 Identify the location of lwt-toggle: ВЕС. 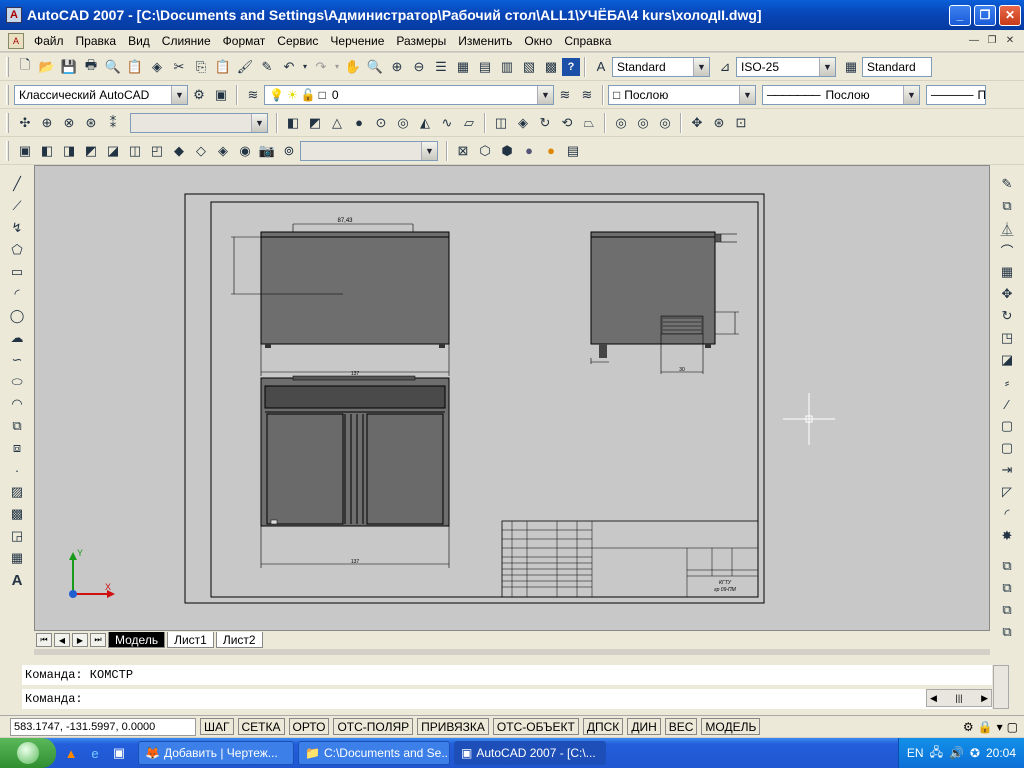
(681, 726).